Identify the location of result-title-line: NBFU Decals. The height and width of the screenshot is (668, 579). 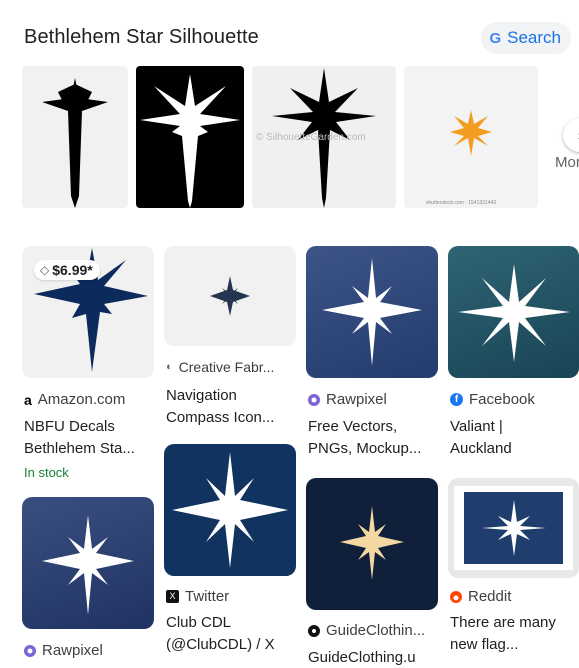
(69, 426).